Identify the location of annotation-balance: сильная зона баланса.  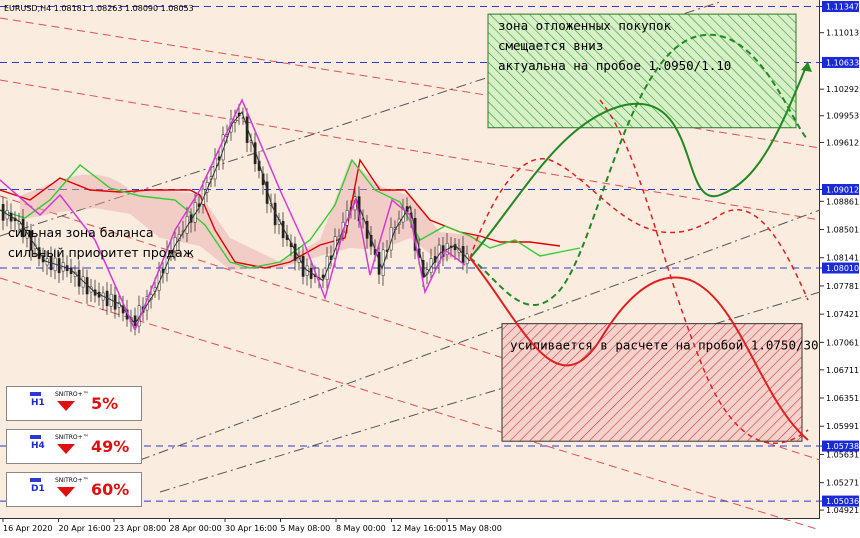
(81, 232).